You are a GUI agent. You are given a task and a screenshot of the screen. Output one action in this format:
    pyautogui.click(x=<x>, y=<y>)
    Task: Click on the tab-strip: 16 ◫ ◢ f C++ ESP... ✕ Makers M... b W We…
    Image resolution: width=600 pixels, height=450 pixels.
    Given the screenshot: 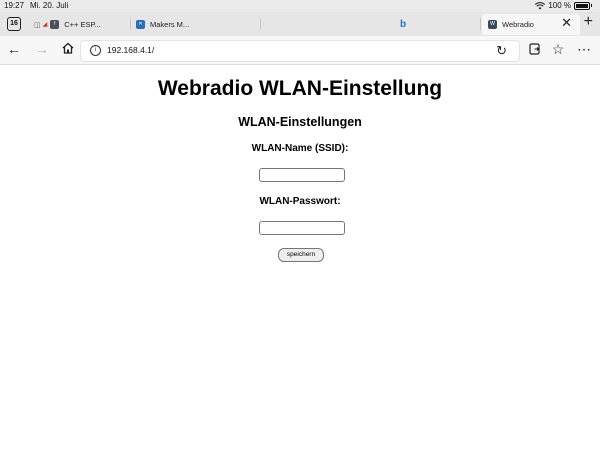 What is the action you would take?
    pyautogui.click(x=300, y=24)
    